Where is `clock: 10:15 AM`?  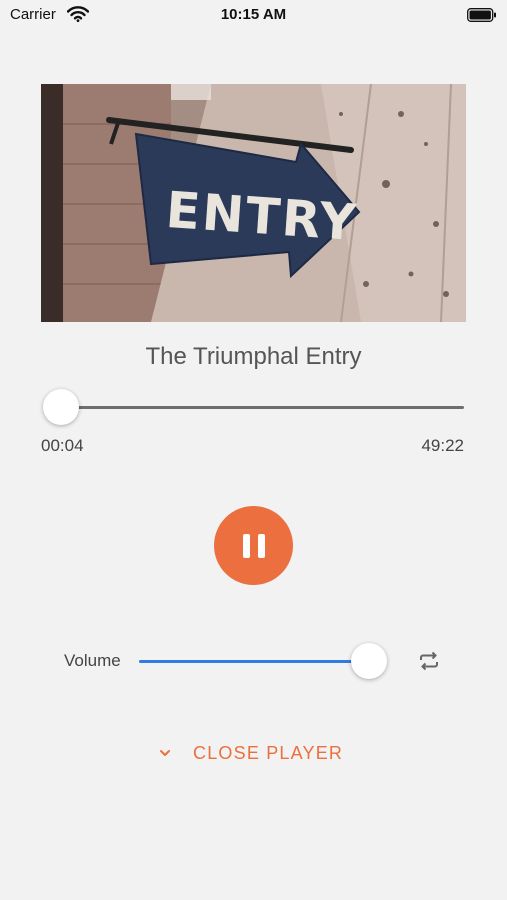 clock: 10:15 AM is located at coordinates (253, 14).